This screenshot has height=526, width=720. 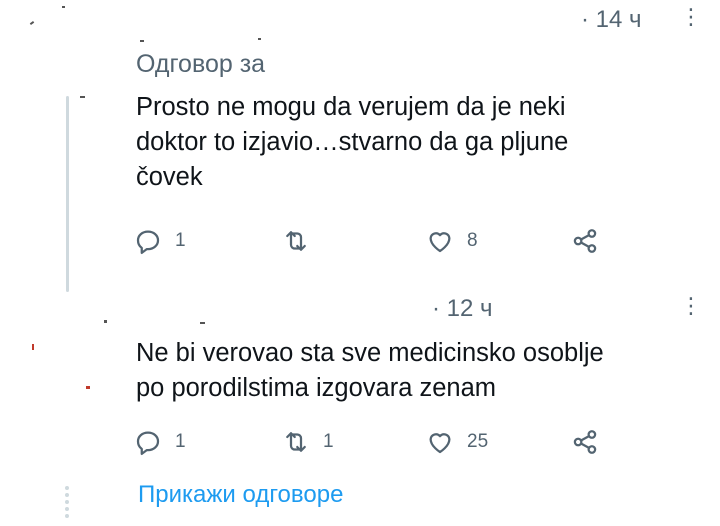 I want to click on reply-to-label: Одговор за, so click(x=201, y=64).